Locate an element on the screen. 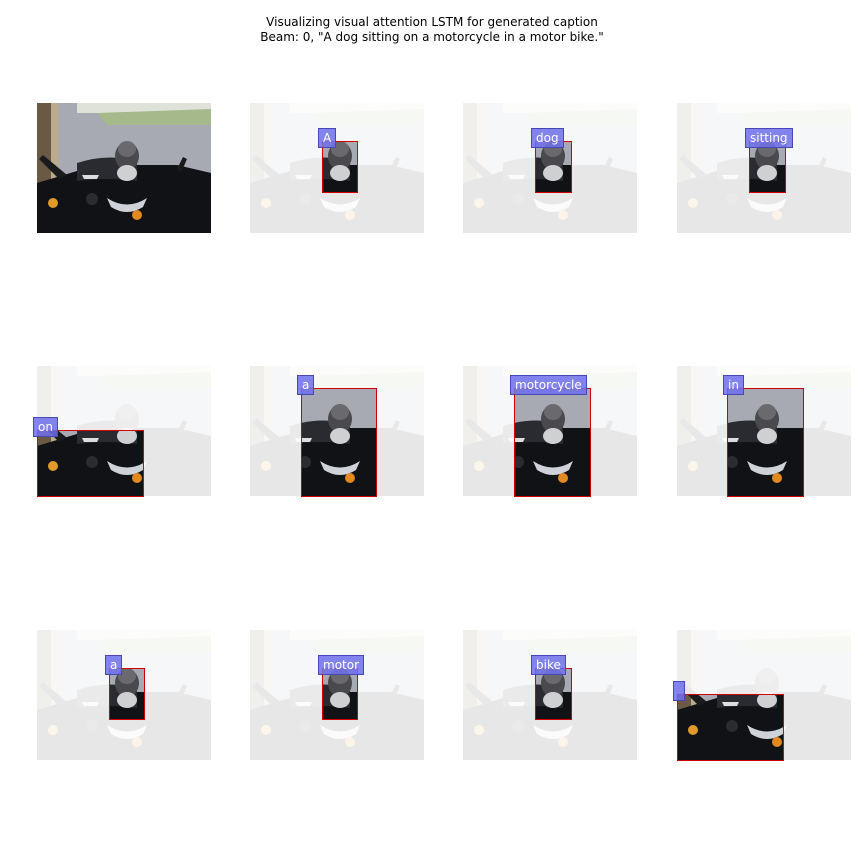 The height and width of the screenshot is (864, 864). attention-tile: motor is located at coordinates (337, 695).